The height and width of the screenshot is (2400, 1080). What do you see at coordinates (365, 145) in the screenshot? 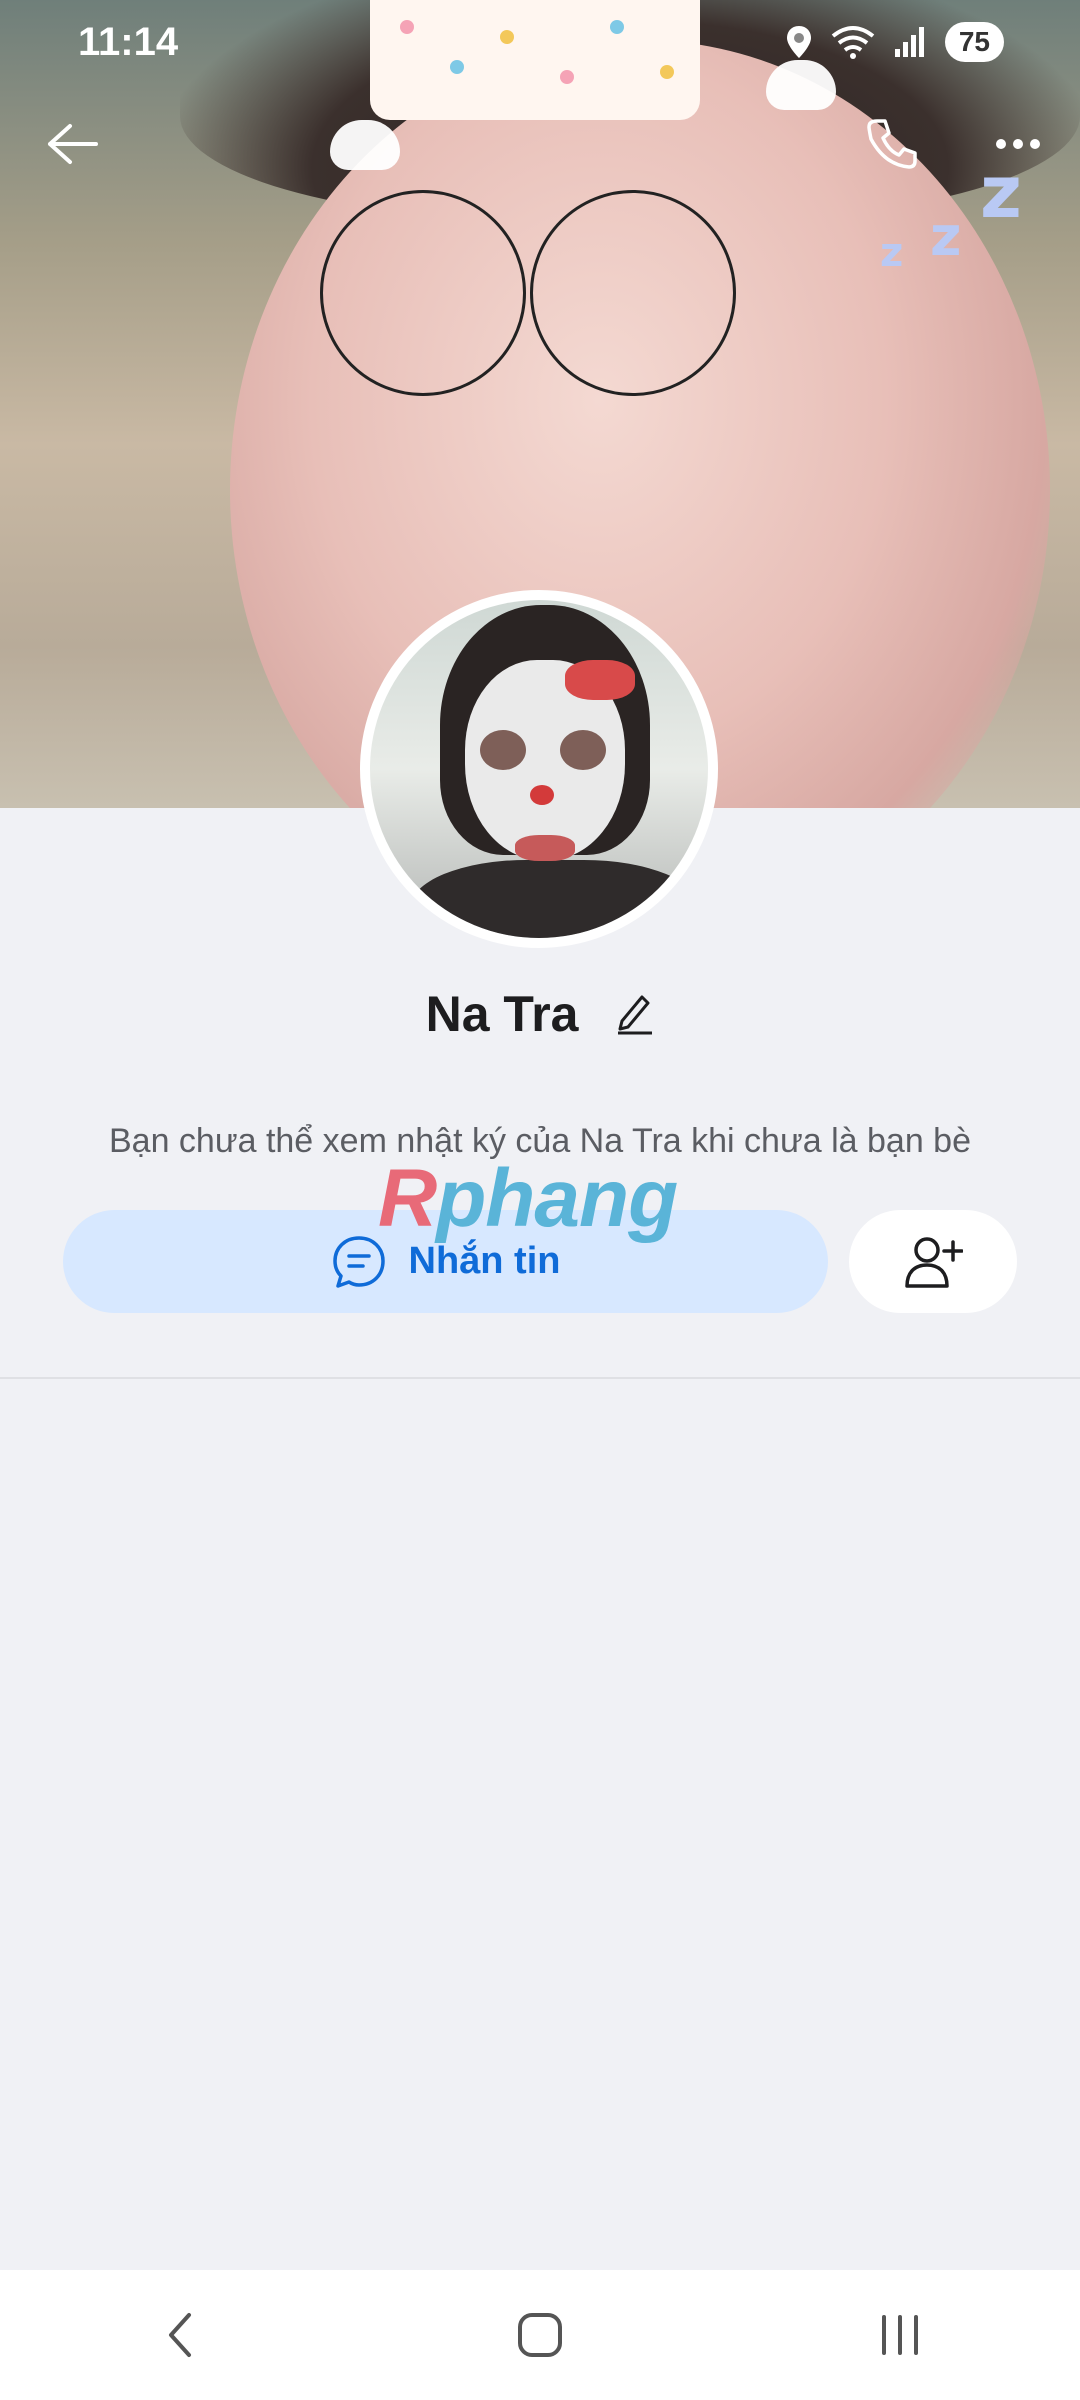
I see `bunny-sticker` at bounding box center [365, 145].